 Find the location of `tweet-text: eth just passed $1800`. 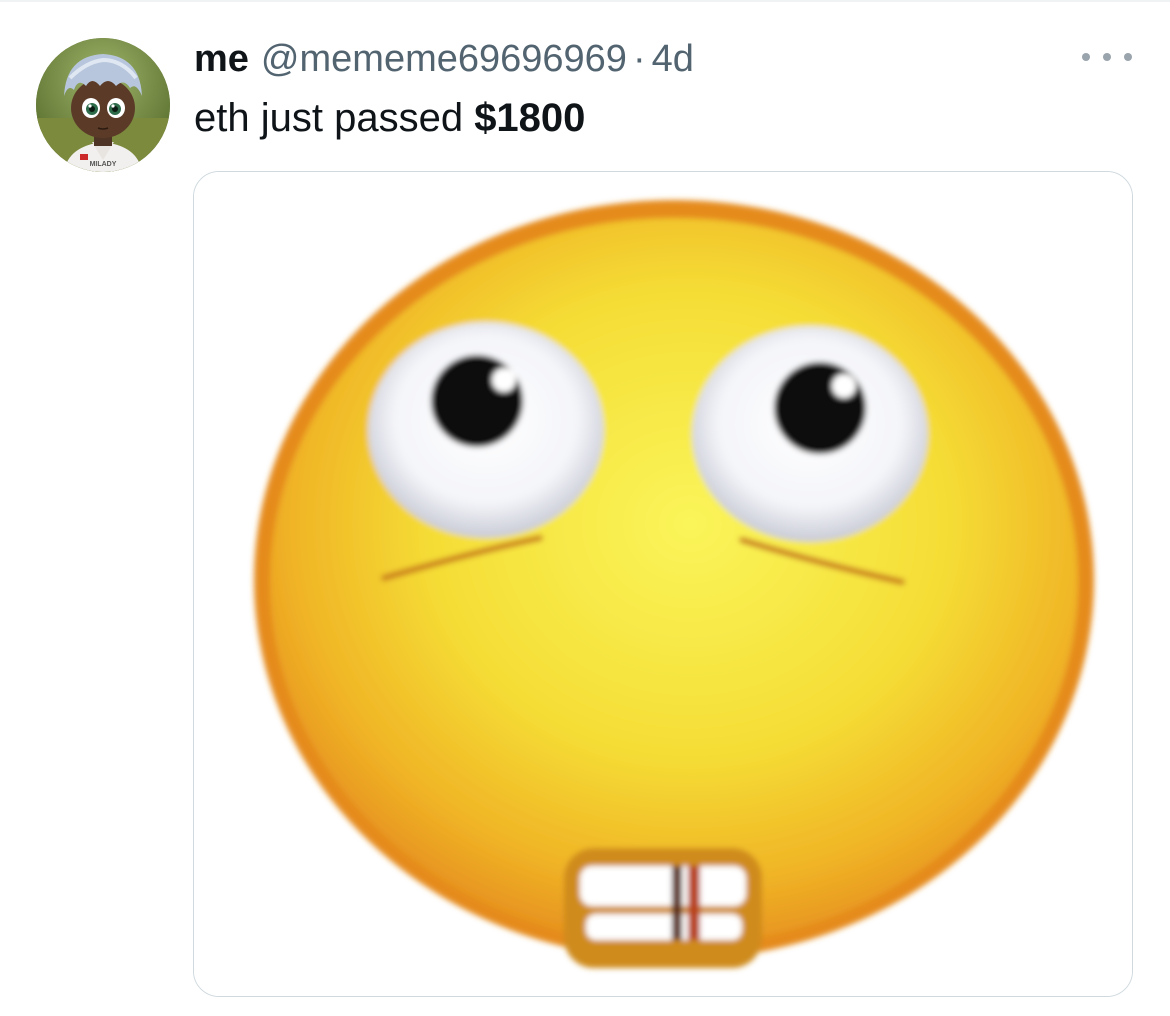

tweet-text: eth just passed $1800 is located at coordinates (389, 118).